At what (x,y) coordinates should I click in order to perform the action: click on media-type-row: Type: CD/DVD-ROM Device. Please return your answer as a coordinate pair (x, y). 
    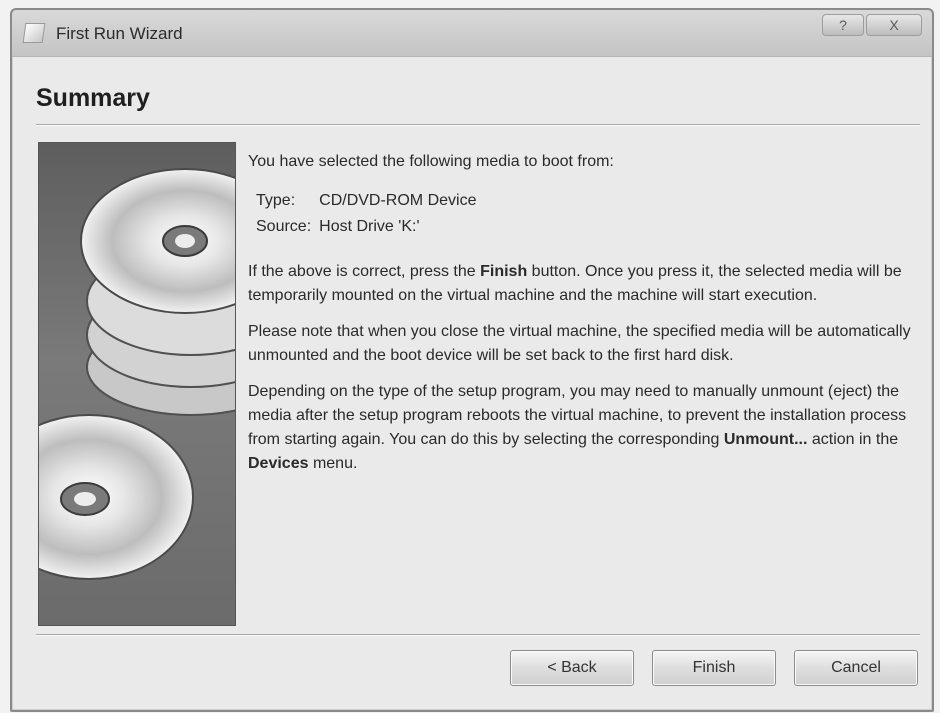
    Looking at the image, I should click on (370, 201).